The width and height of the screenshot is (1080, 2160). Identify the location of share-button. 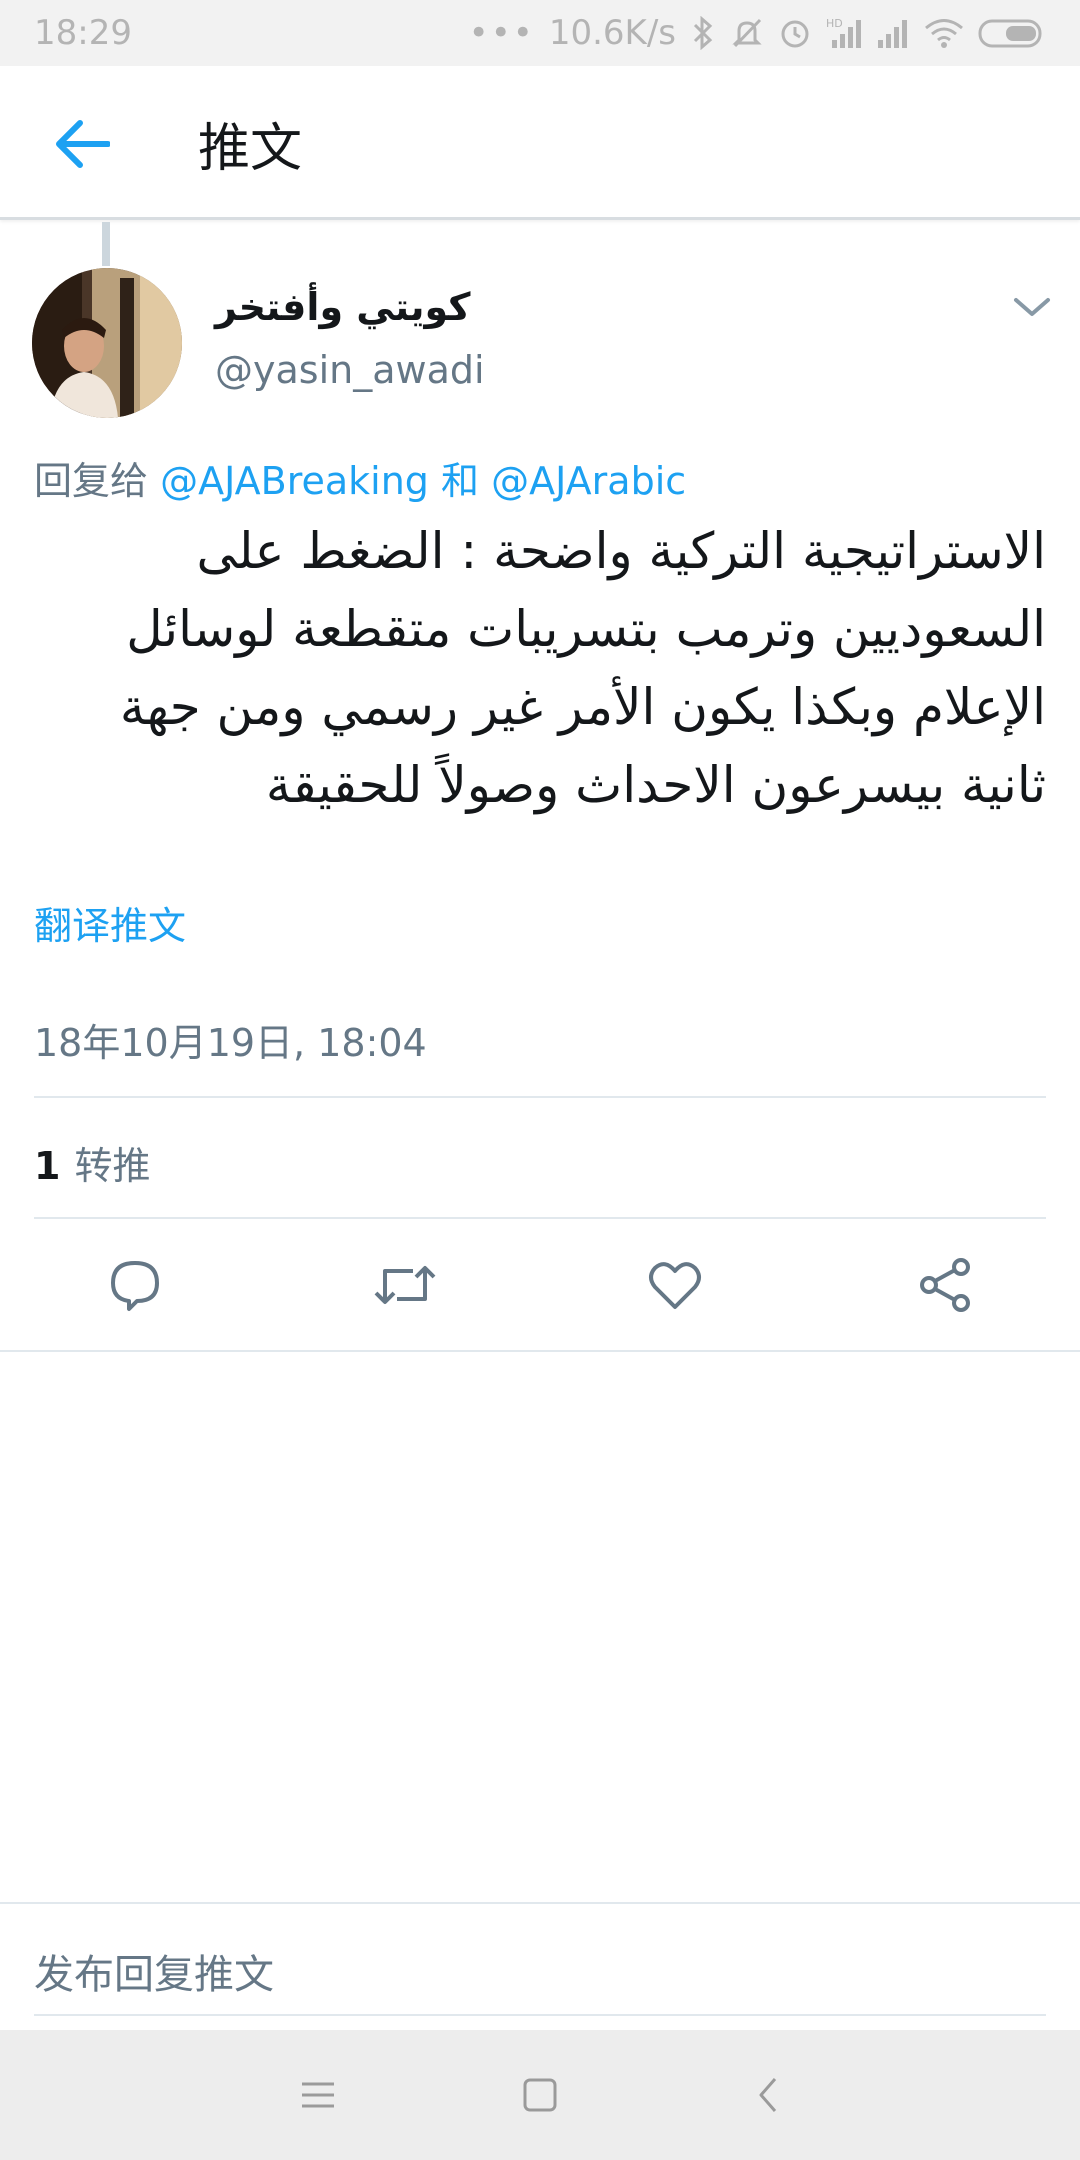
(945, 1285).